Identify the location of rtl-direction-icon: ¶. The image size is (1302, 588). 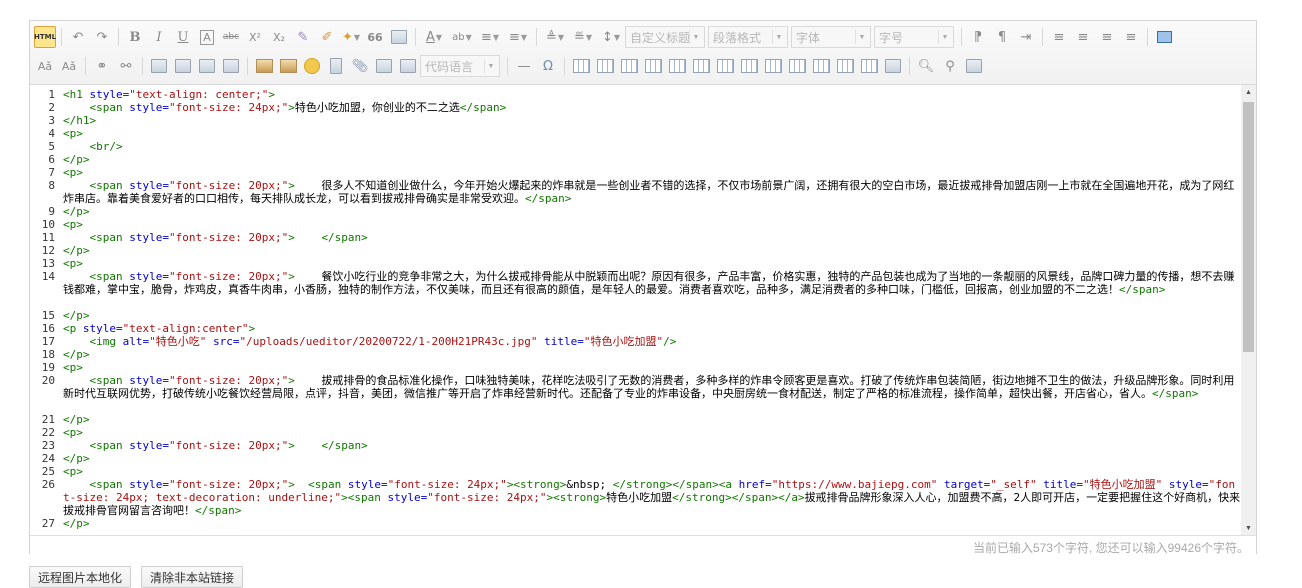
(1002, 37).